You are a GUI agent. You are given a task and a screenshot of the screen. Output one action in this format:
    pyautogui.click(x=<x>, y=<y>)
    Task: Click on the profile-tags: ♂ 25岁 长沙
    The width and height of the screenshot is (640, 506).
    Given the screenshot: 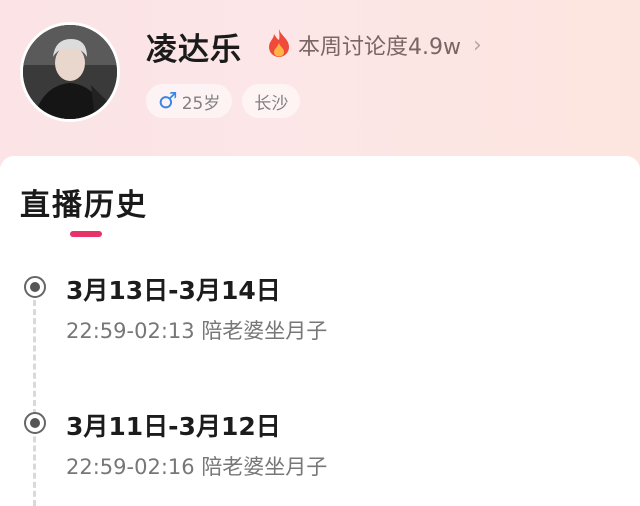 What is the action you would take?
    pyautogui.click(x=223, y=101)
    